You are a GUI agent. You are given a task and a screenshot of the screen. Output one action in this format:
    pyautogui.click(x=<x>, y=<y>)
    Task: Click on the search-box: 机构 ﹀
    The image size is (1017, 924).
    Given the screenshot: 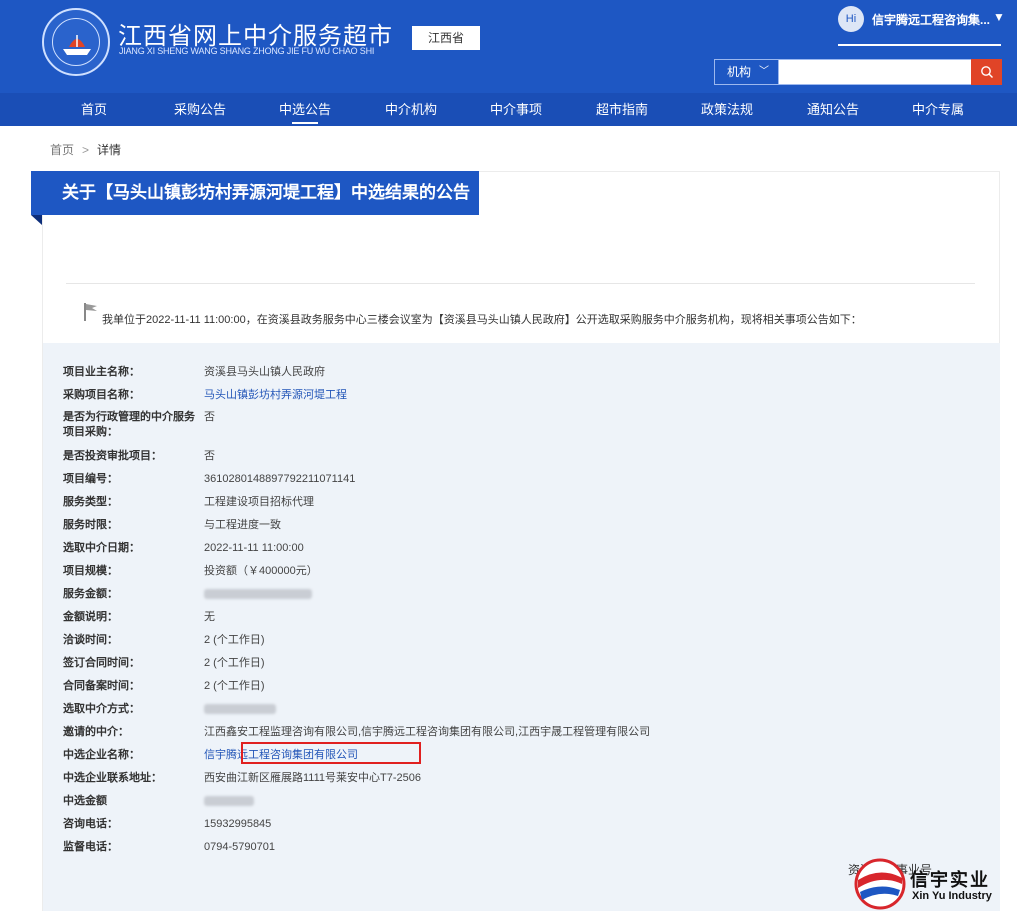 What is the action you would take?
    pyautogui.click(x=858, y=72)
    